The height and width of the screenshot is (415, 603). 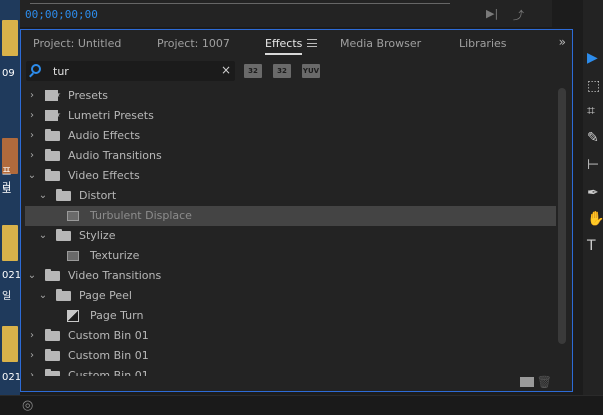 I want to click on tree-row: Texturize, so click(x=290, y=256).